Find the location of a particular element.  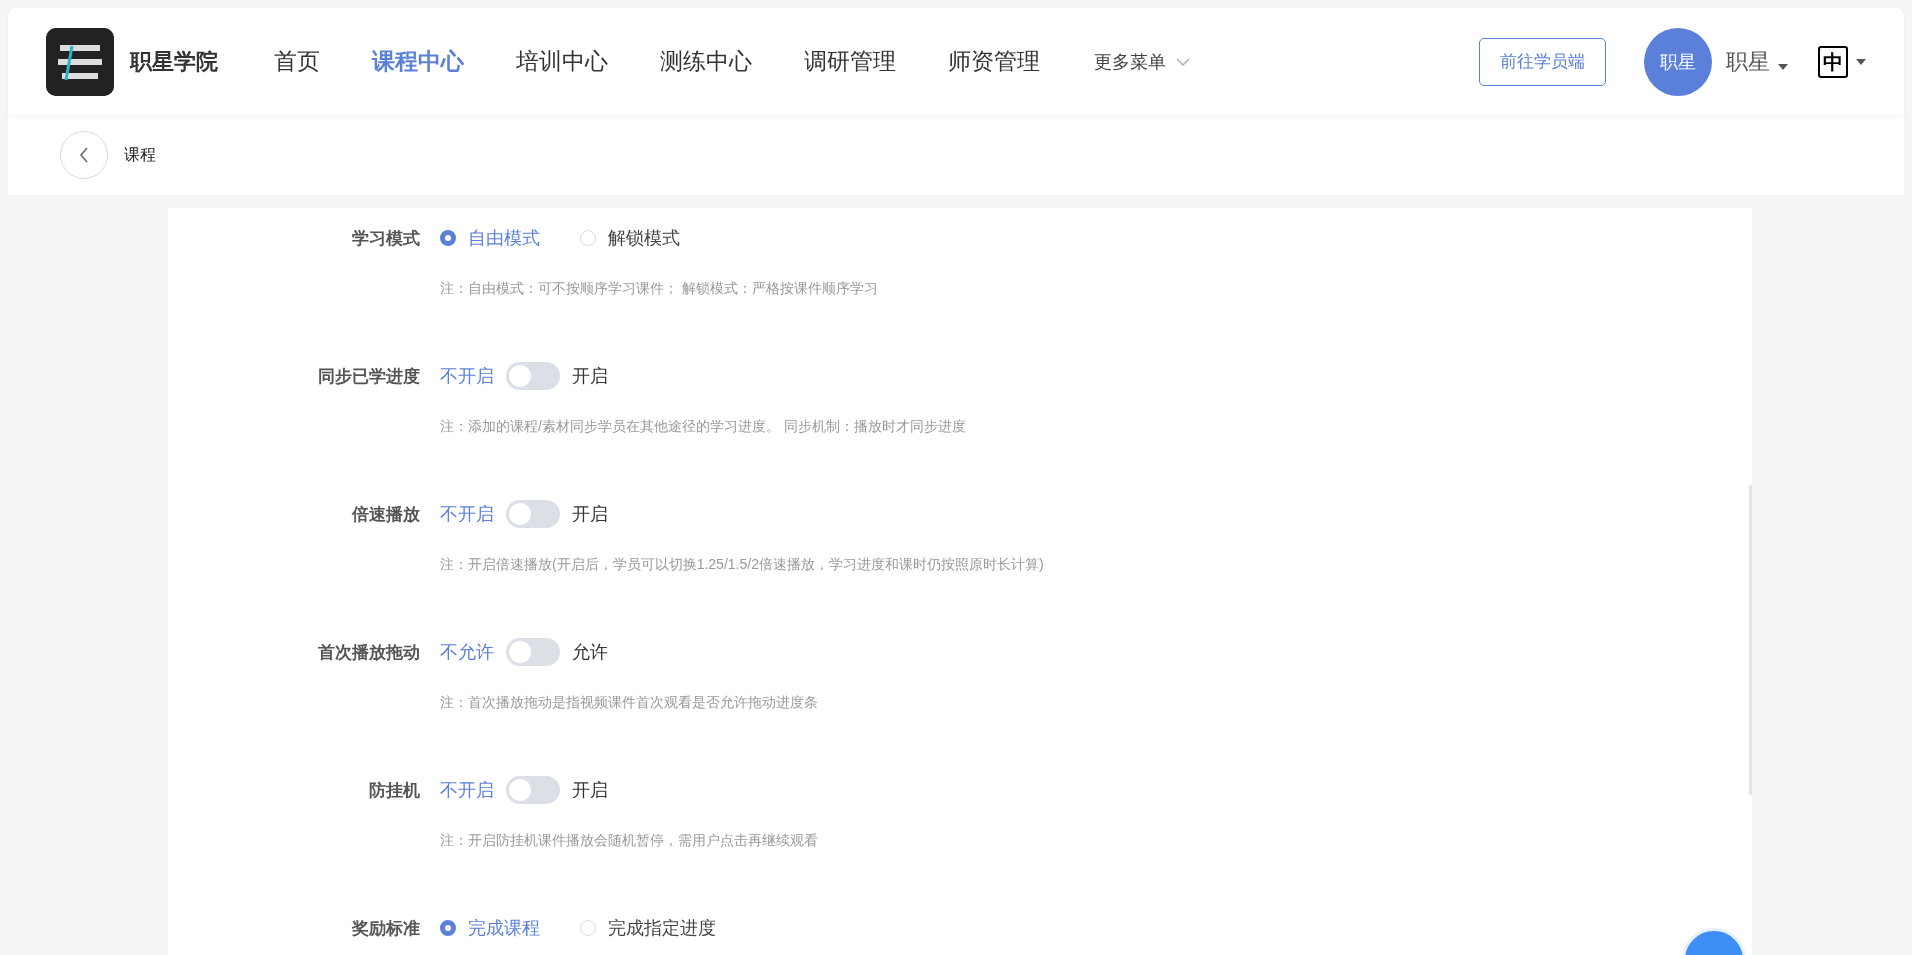

setting-label: 倍速播放 is located at coordinates (386, 514).